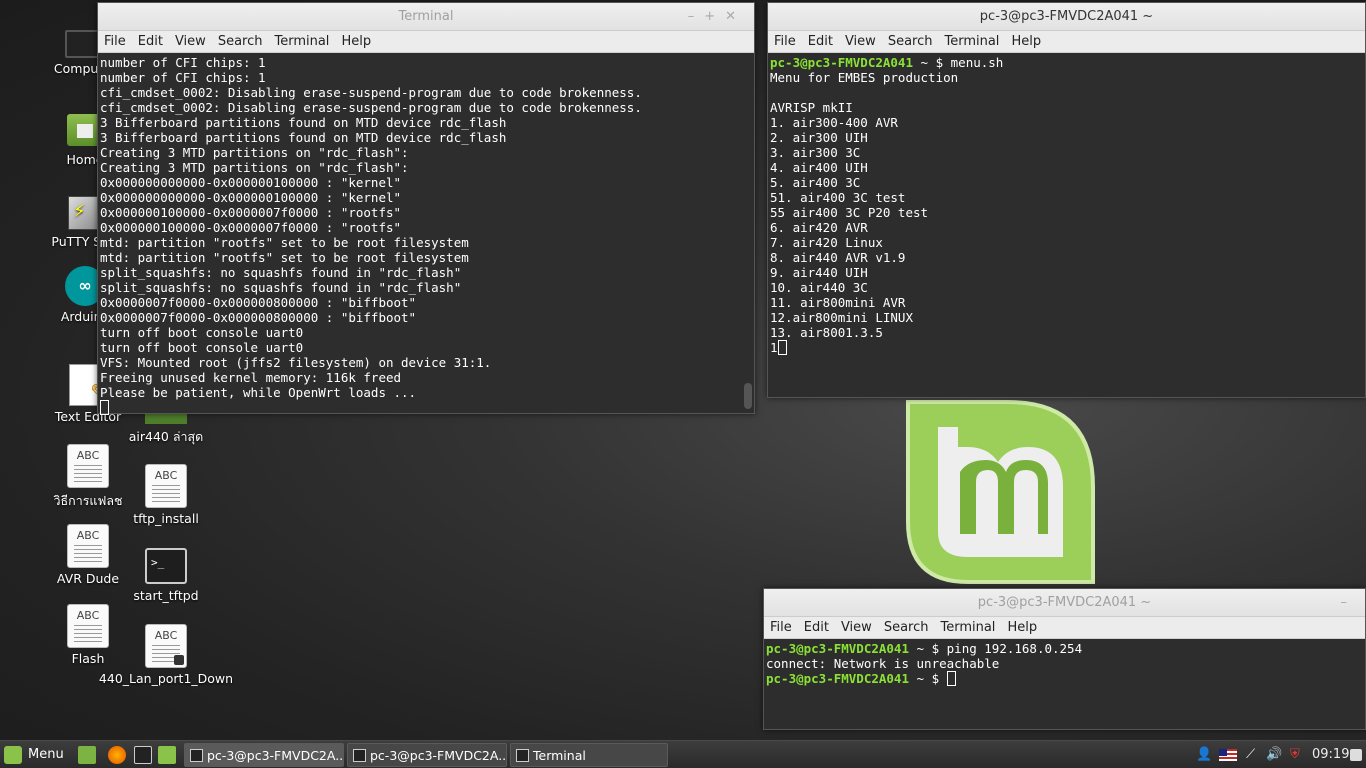  I want to click on clock: 09:19, so click(1330, 754).